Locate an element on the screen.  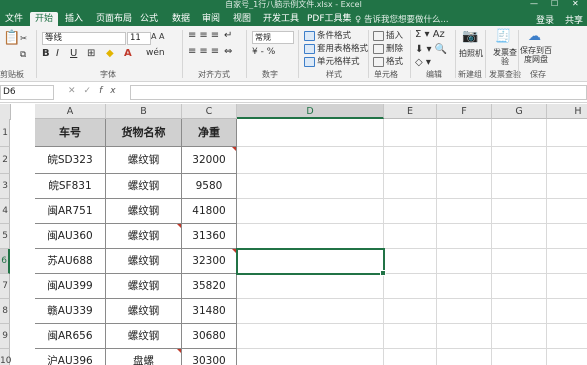
align-top-icons: ≡≡≡ is located at coordinates (205, 35).